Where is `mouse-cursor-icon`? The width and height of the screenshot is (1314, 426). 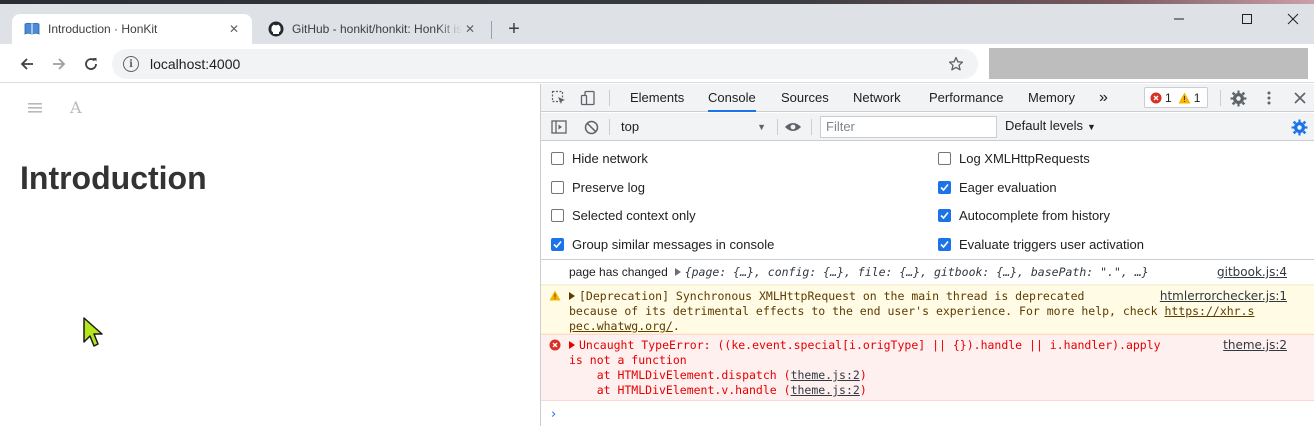 mouse-cursor-icon is located at coordinates (93, 333).